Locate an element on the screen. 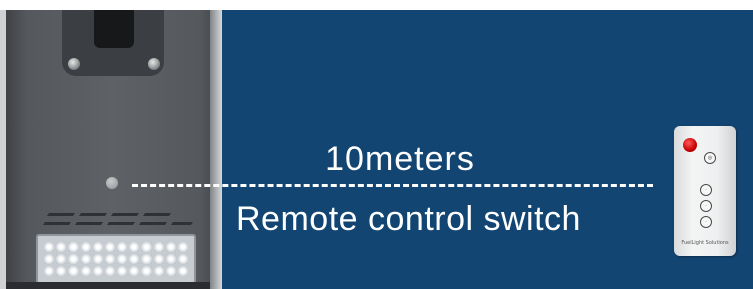 The image size is (753, 289). distance-label: 10meters is located at coordinates (400, 159).